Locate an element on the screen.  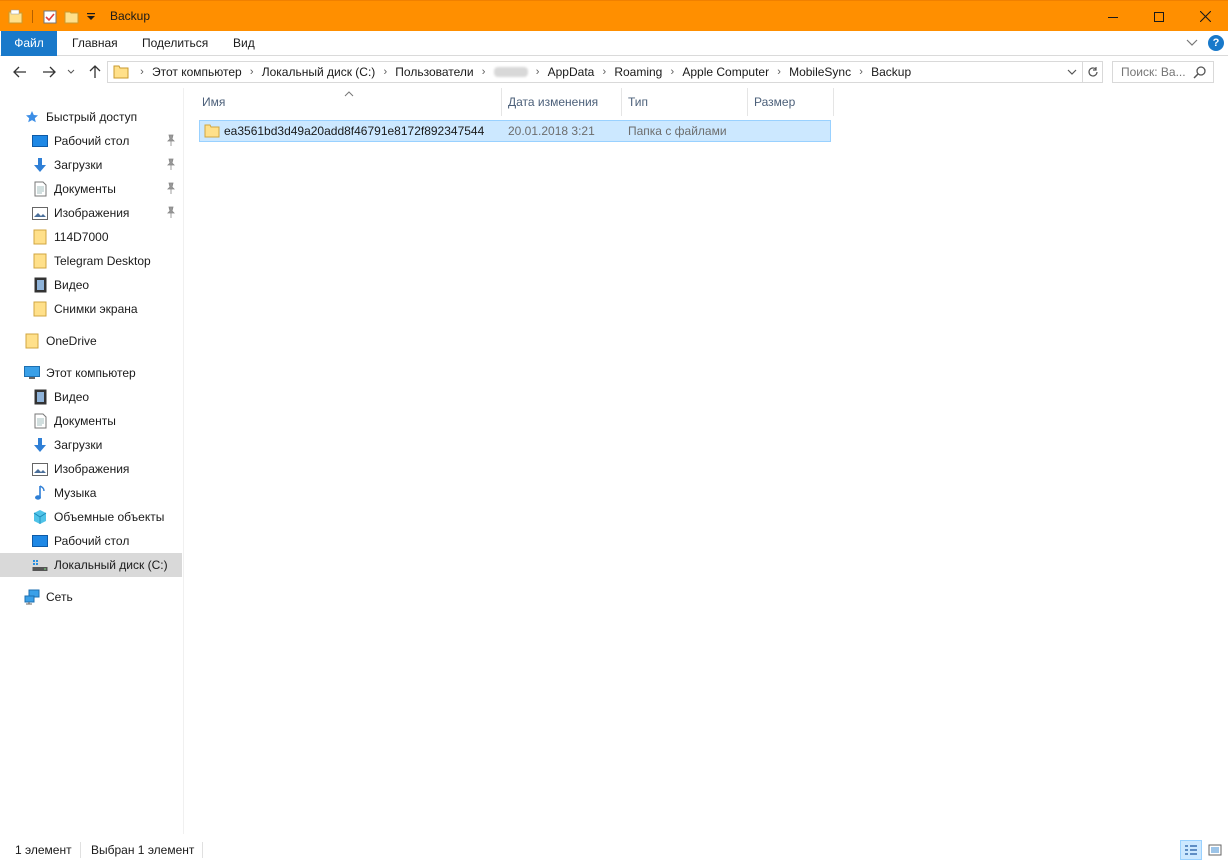
tab-home: Главная is located at coordinates (95, 43).